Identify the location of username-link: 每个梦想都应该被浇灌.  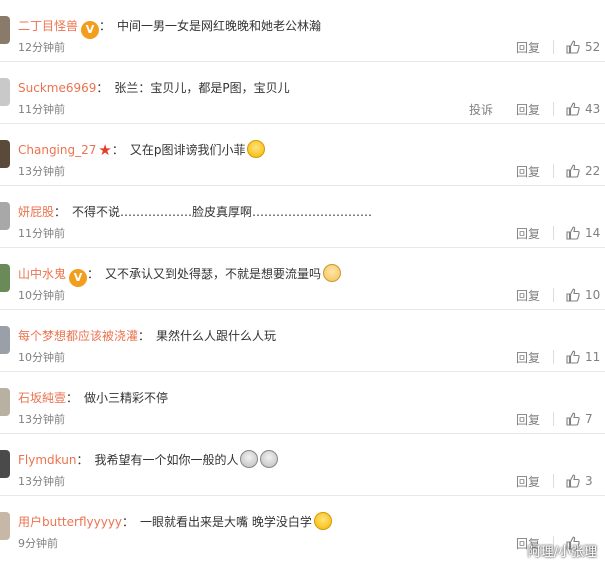
(78, 336).